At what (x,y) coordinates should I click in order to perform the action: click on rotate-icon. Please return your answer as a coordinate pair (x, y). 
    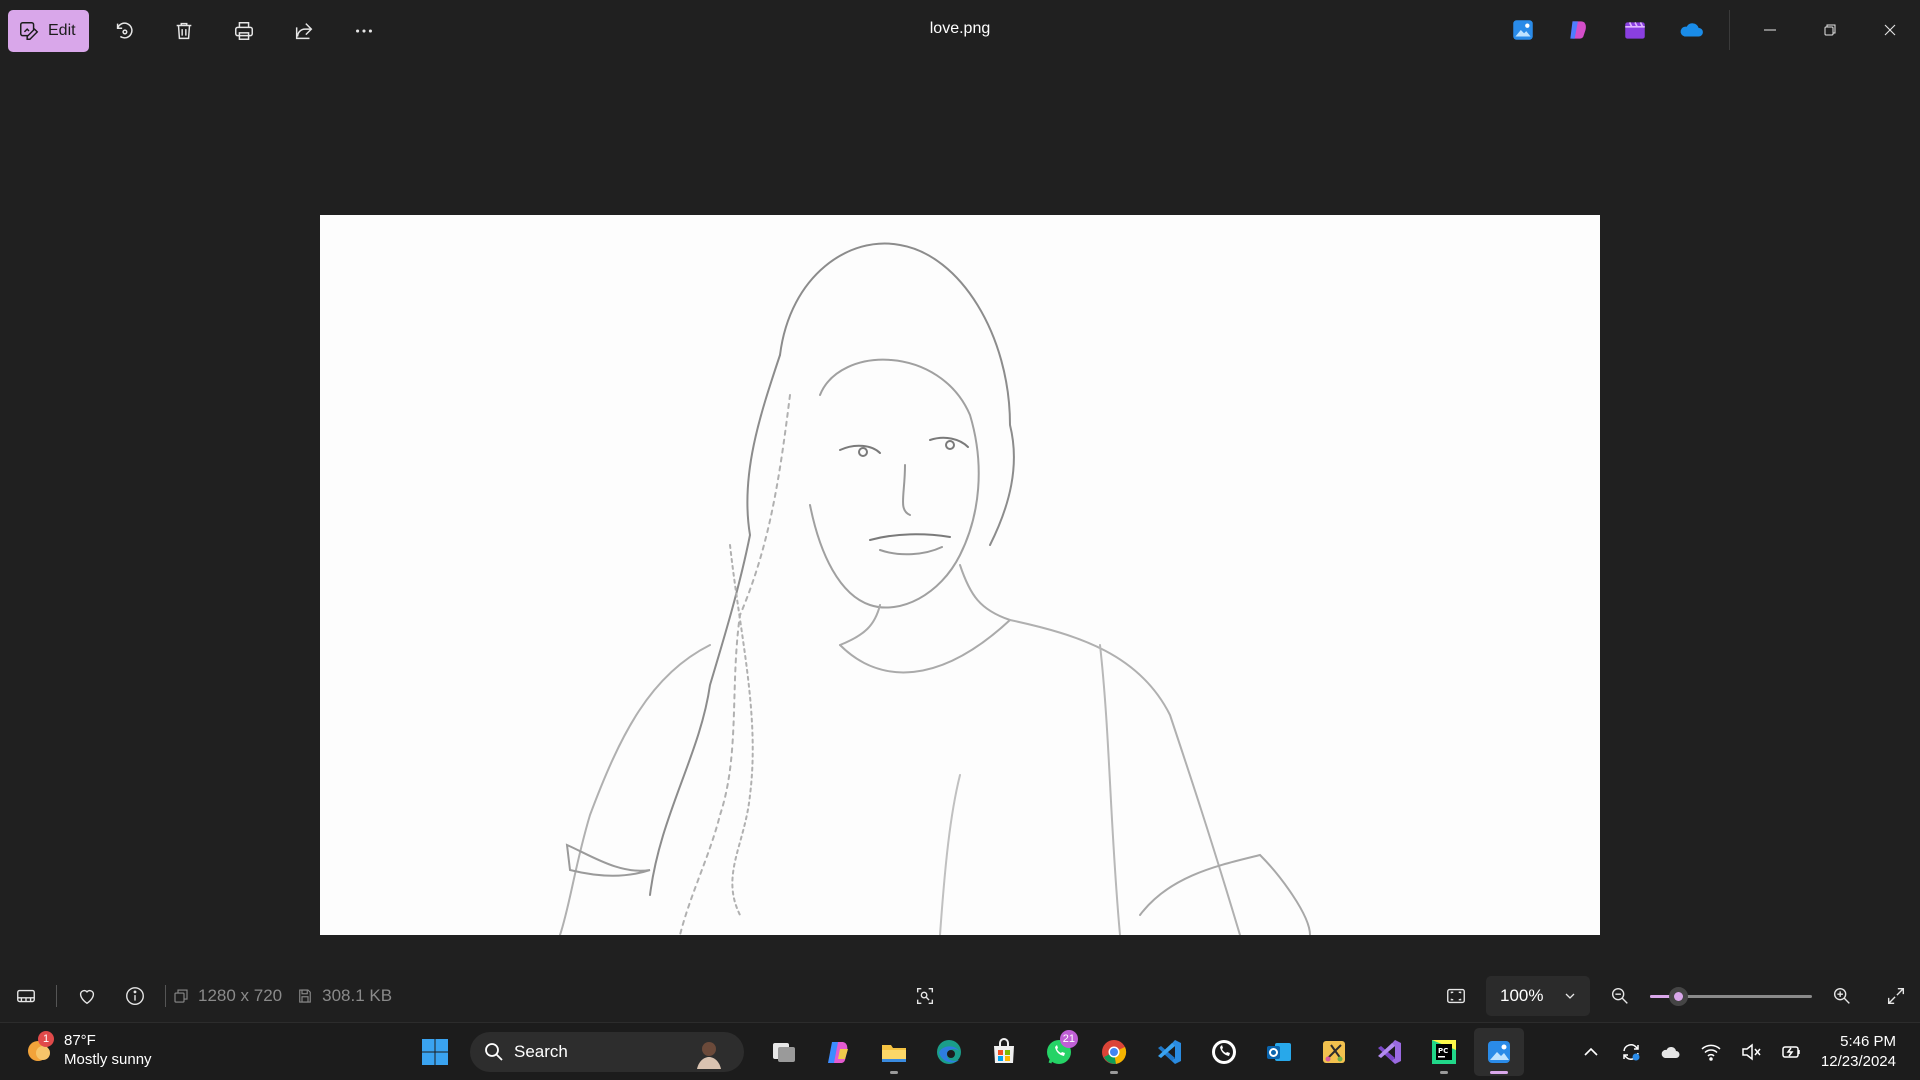
    Looking at the image, I should click on (124, 30).